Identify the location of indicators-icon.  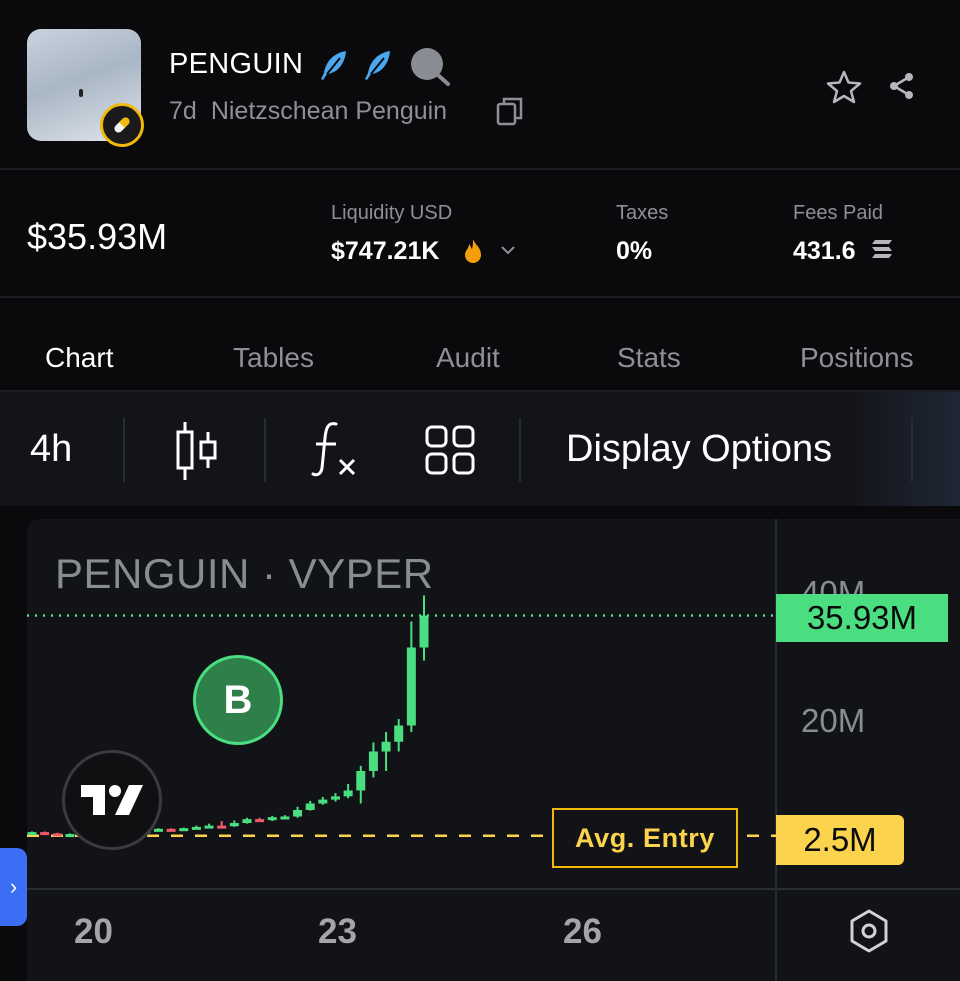
(335, 449).